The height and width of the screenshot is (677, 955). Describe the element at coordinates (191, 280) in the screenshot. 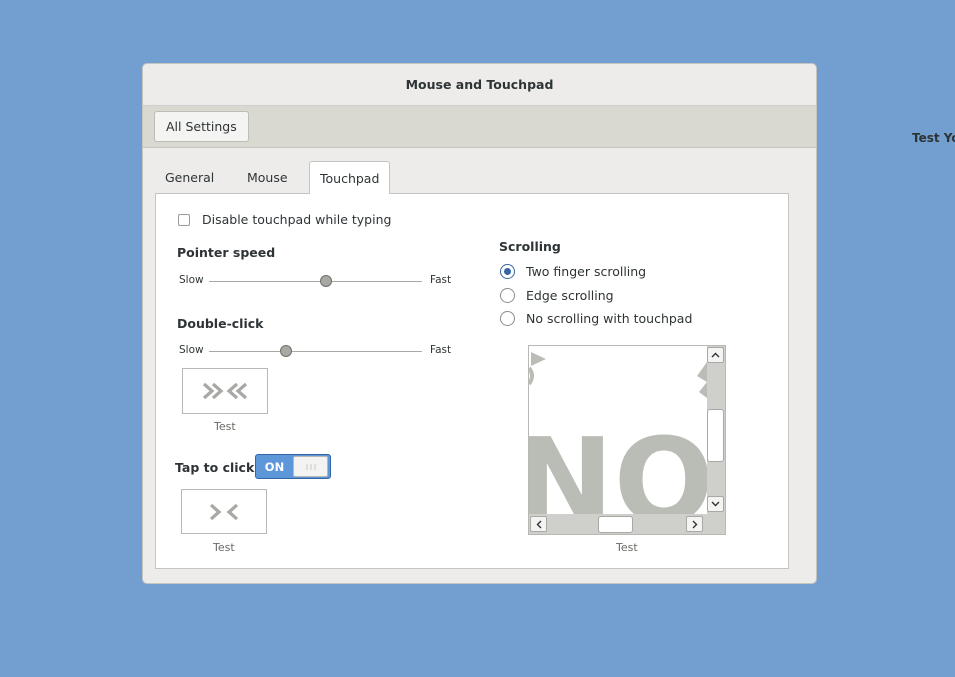

I see `pointer-speed-slow-label: Slow` at that location.